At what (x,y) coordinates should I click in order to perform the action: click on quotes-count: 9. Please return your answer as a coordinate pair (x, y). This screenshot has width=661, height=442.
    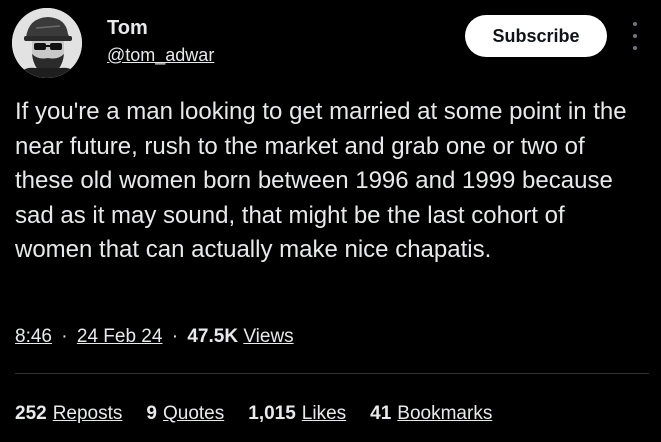
    Looking at the image, I should click on (151, 413).